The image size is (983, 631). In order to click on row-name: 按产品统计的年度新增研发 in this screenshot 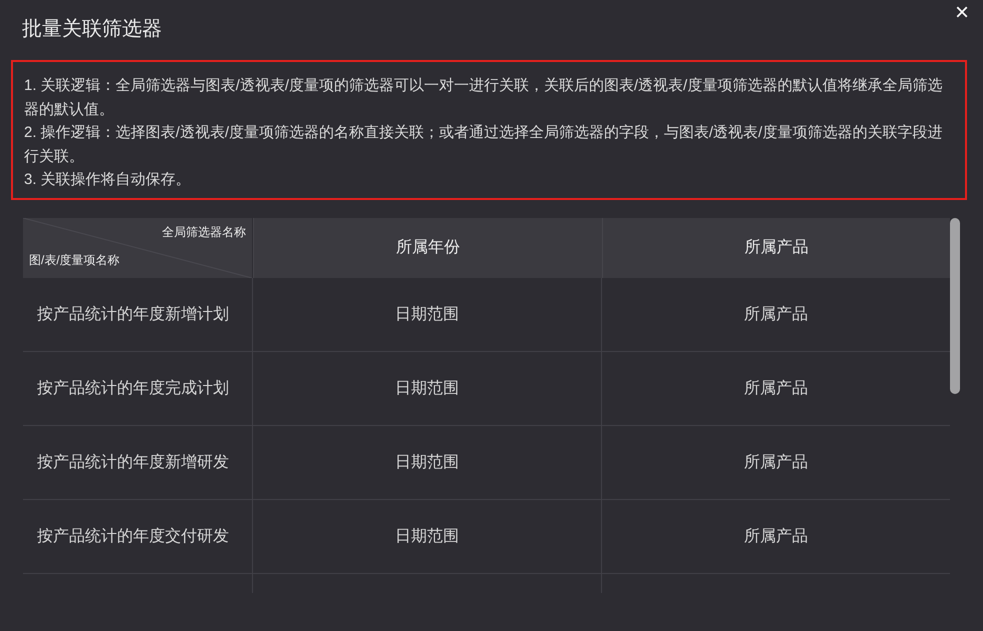, I will do `click(132, 462)`.